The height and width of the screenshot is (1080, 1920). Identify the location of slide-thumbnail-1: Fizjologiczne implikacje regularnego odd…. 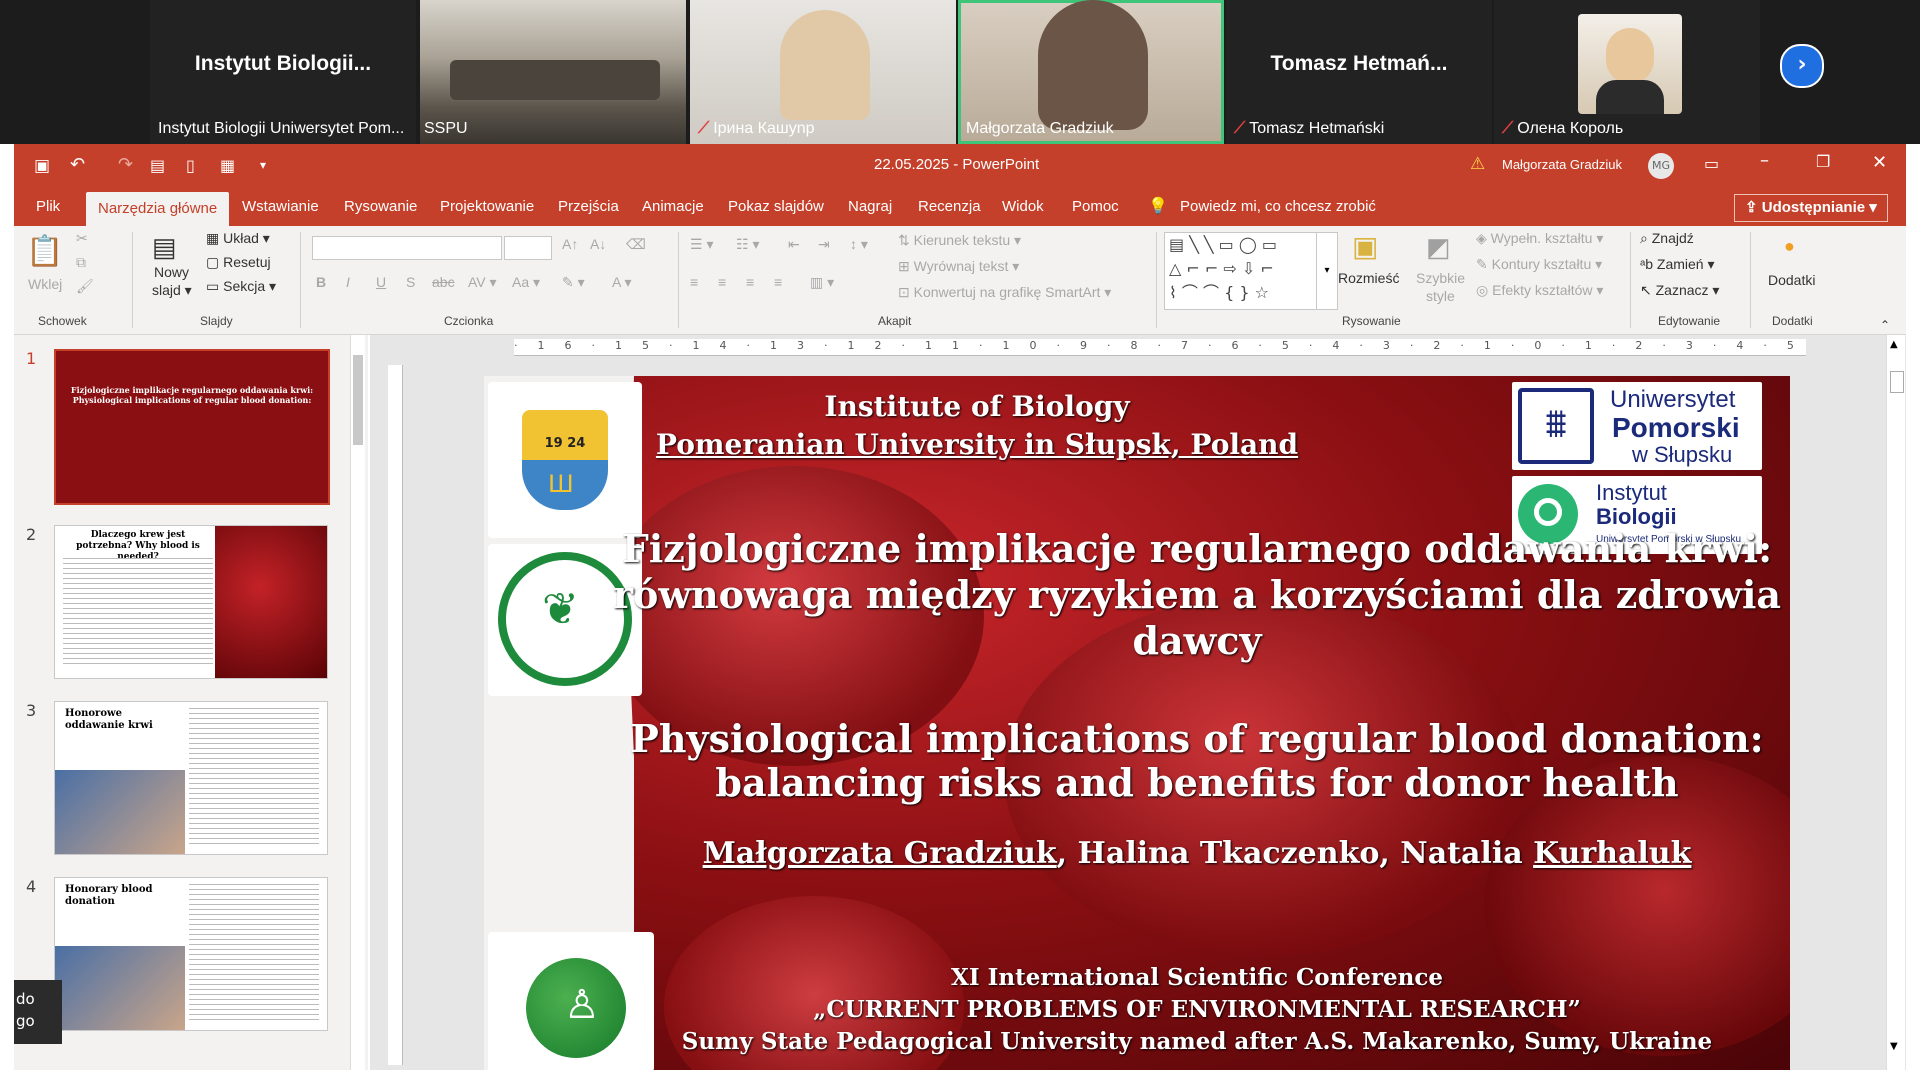
(192, 427).